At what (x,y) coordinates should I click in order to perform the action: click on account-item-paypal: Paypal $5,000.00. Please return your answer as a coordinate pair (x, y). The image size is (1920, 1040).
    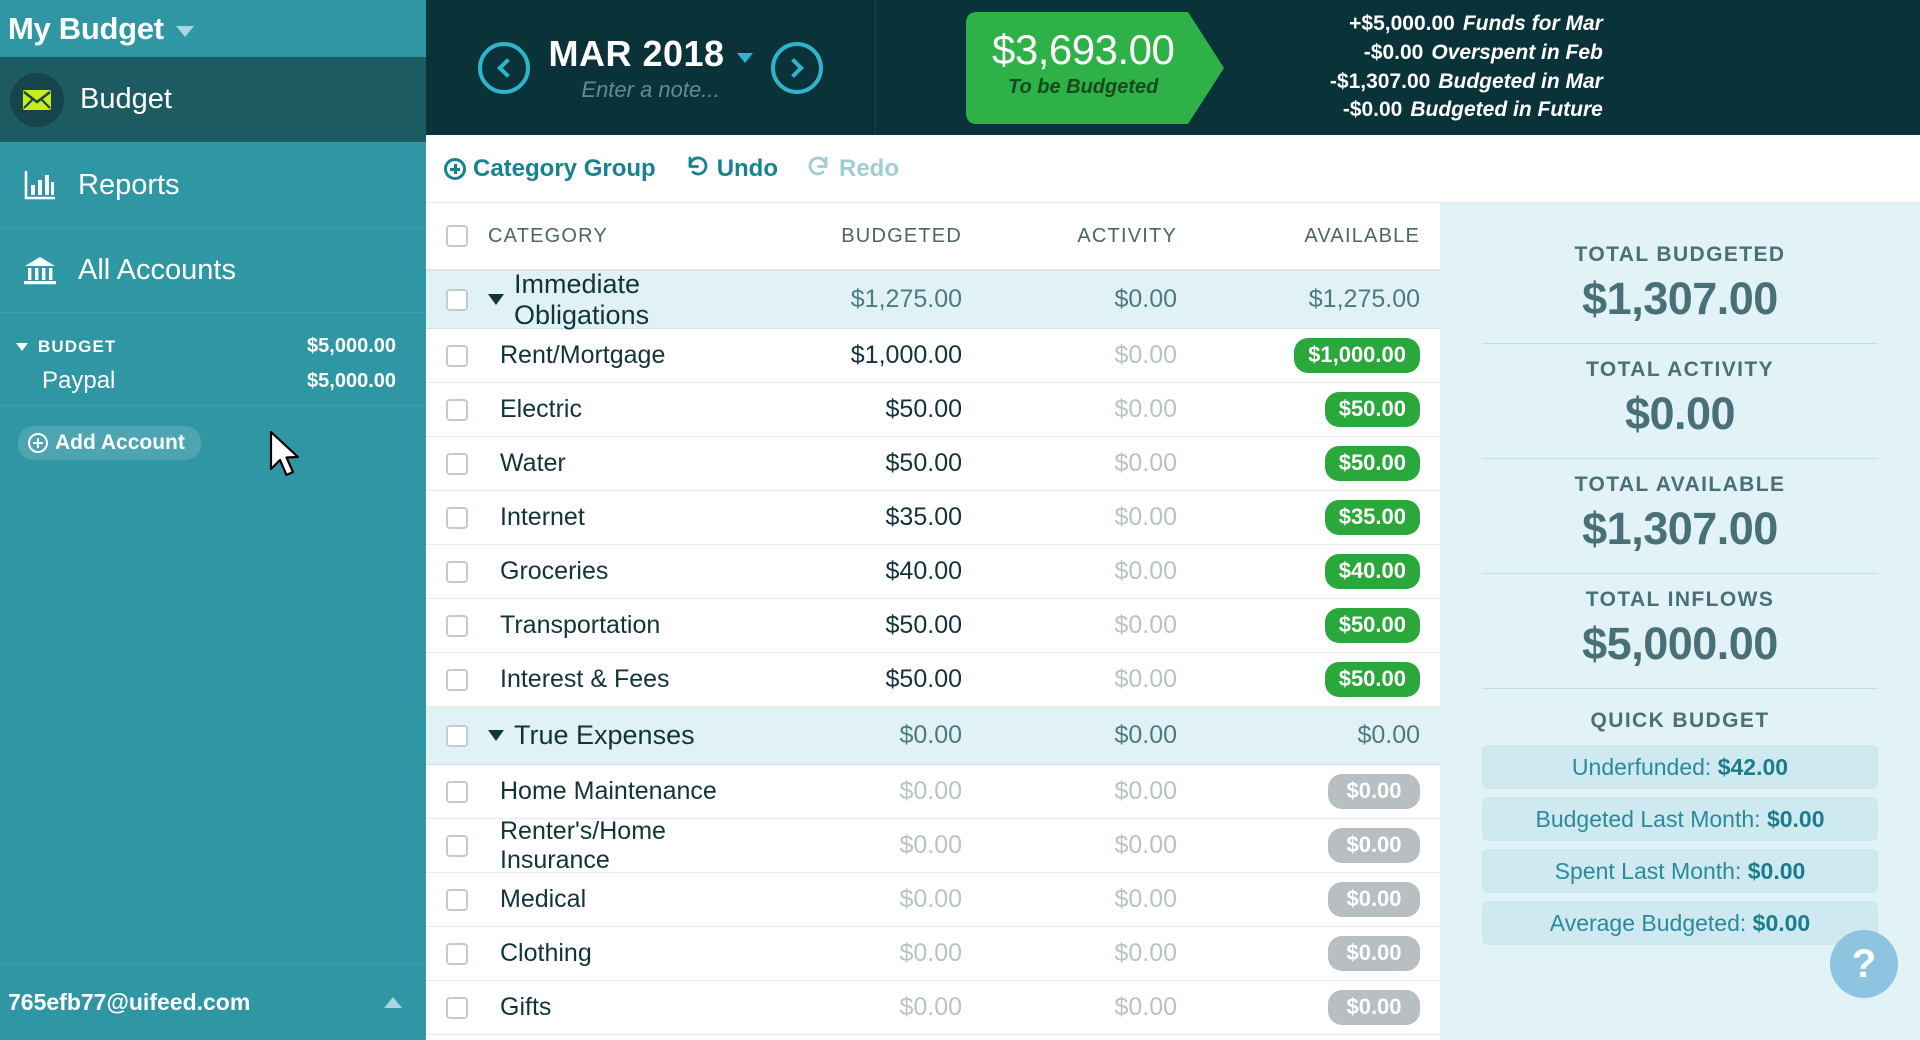
    Looking at the image, I should click on (213, 384).